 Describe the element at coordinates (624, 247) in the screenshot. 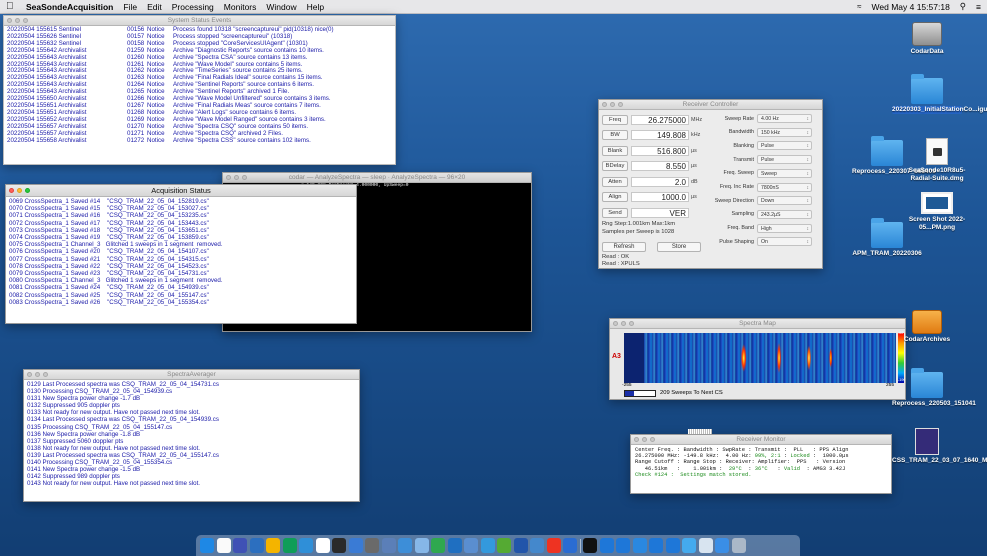

I see `refresh-button: Refresh` at that location.